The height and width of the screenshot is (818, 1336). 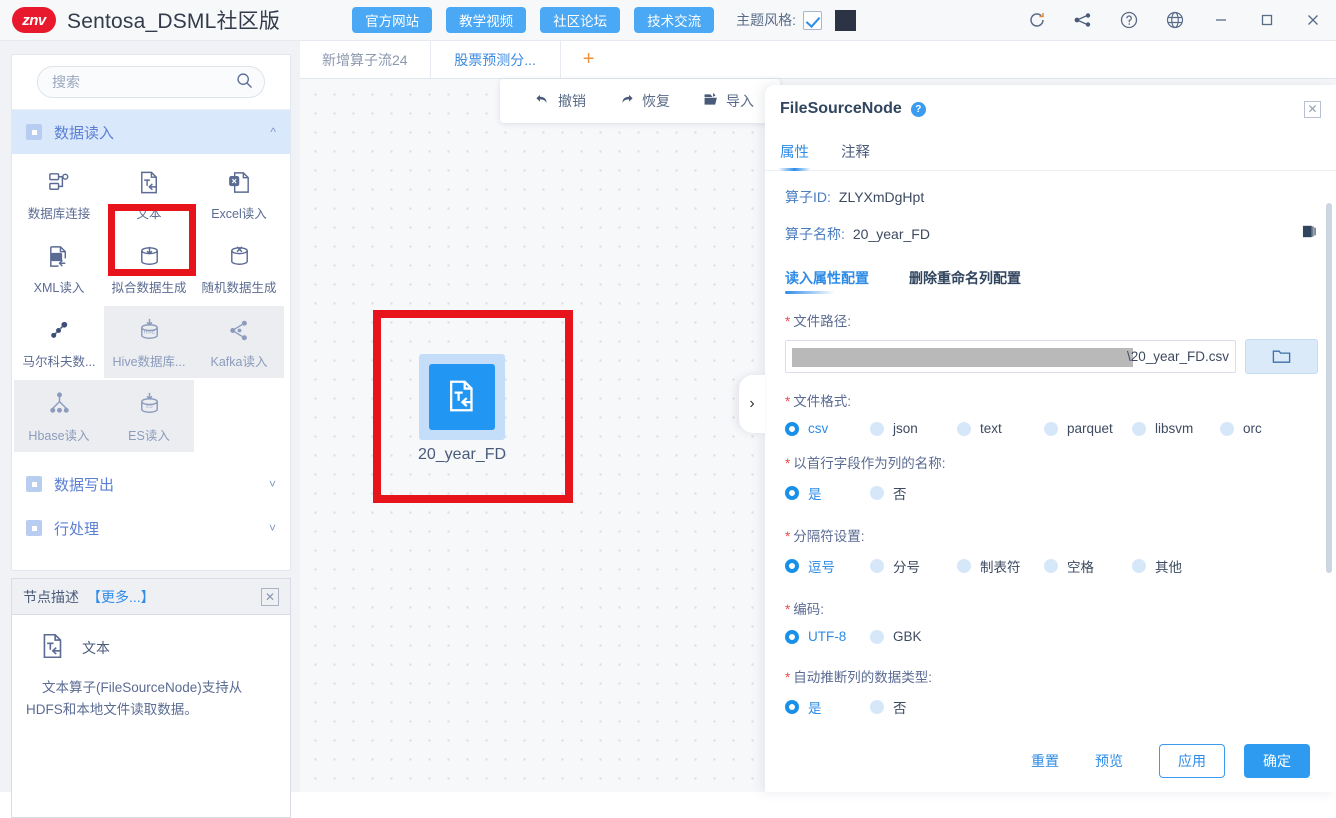 I want to click on radio-space: 空格, so click(x=1088, y=566).